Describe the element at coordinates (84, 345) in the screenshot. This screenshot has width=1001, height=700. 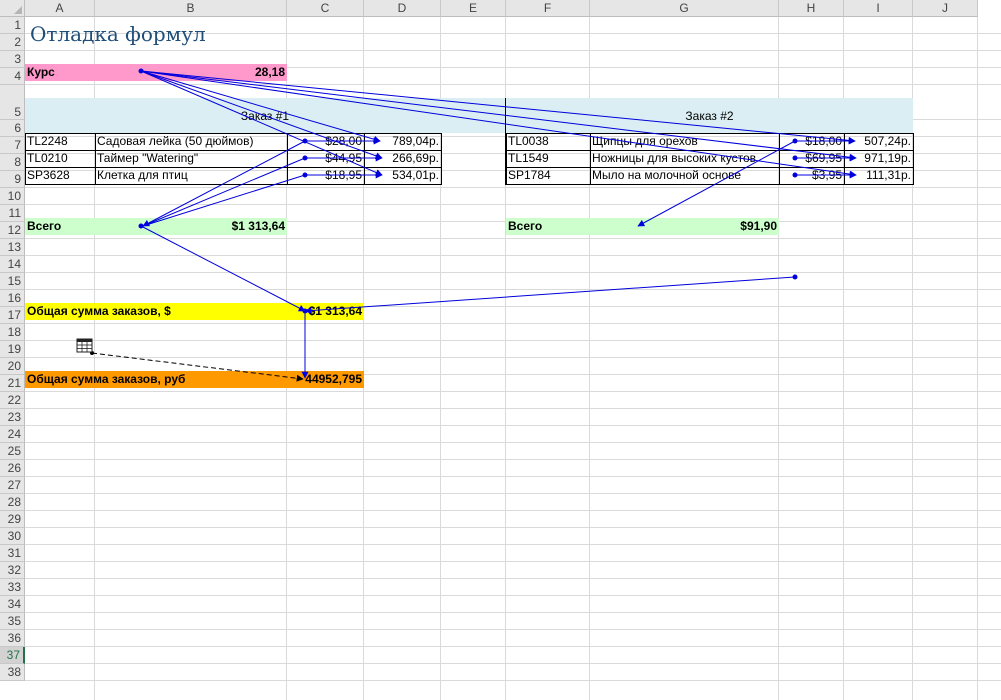
I see `sheet-grid-icon` at that location.